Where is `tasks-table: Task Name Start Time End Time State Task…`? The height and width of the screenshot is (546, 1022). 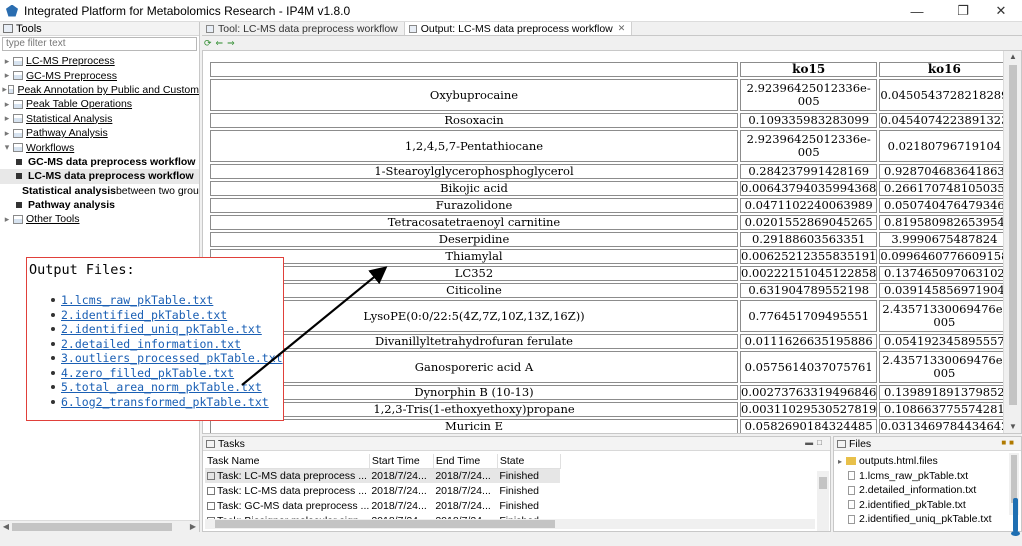
tasks-table: Task Name Start Time End Time State Task… is located at coordinates (383, 491).